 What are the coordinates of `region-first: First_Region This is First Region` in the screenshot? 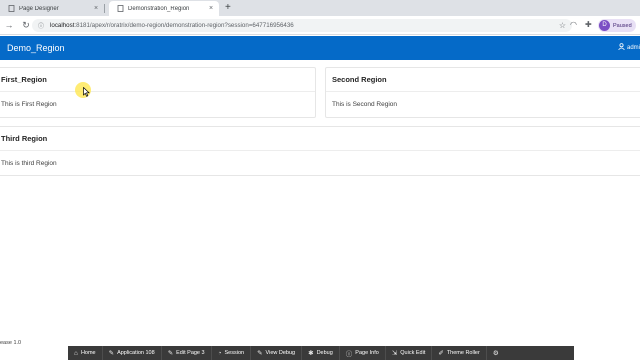 It's located at (158, 92).